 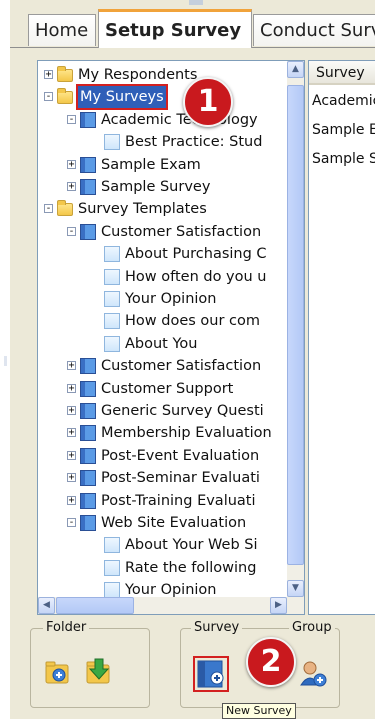 I want to click on tab-conduct-survey: Conduct Surv, so click(x=314, y=30).